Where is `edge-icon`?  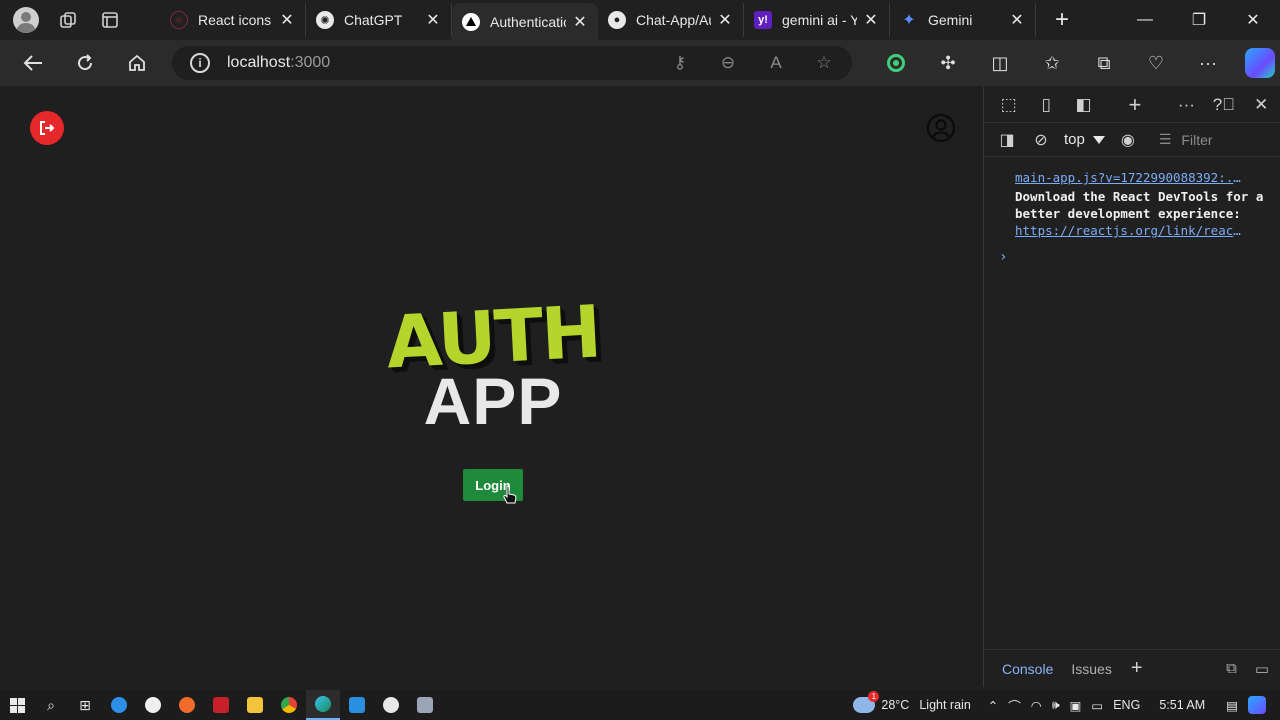 edge-icon is located at coordinates (323, 704).